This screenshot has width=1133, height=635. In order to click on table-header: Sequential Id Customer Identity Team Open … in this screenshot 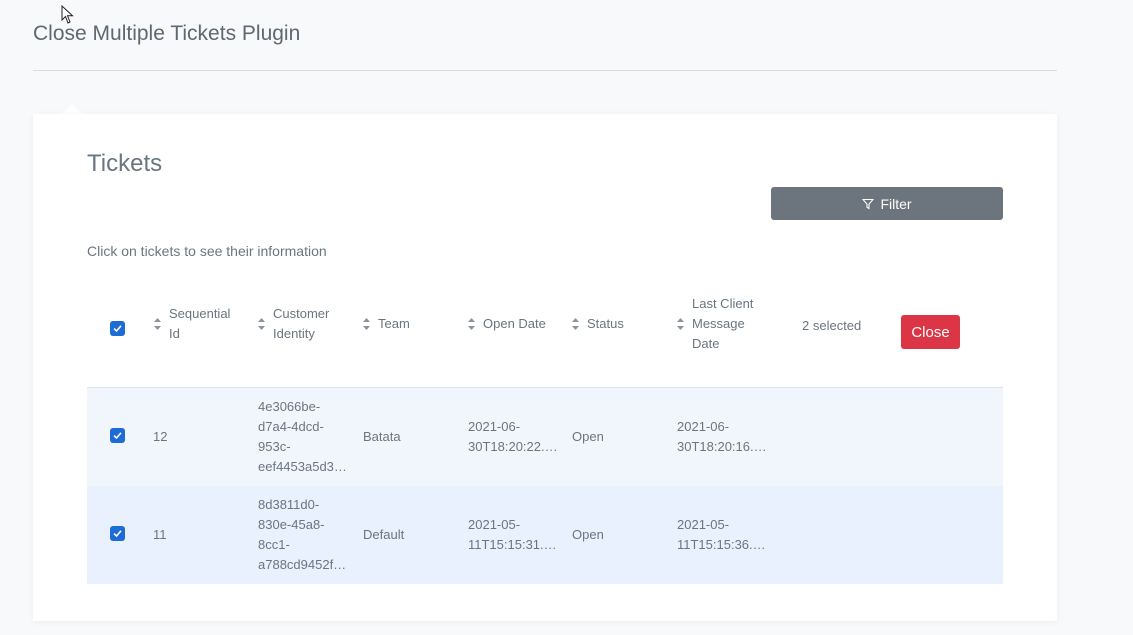, I will do `click(545, 336)`.